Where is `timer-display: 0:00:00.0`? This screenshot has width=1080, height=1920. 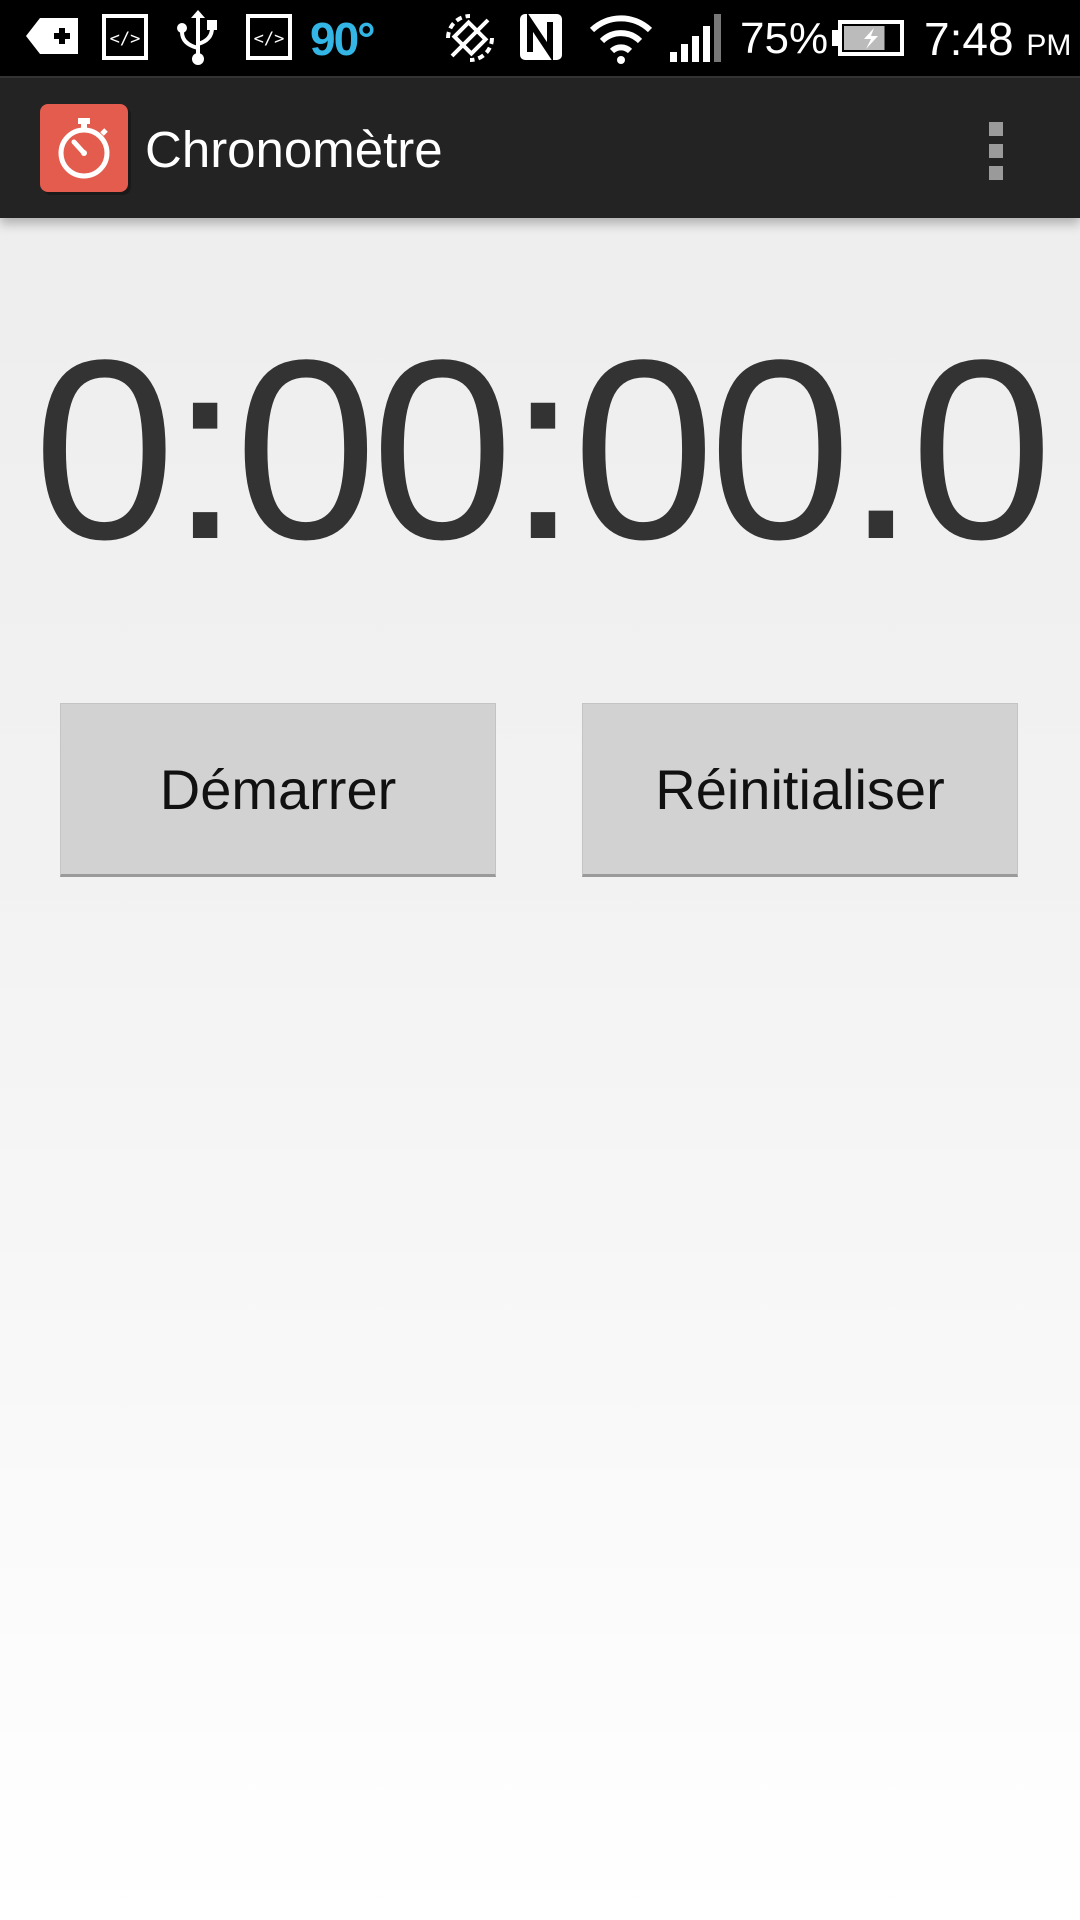 timer-display: 0:00:00.0 is located at coordinates (543, 450).